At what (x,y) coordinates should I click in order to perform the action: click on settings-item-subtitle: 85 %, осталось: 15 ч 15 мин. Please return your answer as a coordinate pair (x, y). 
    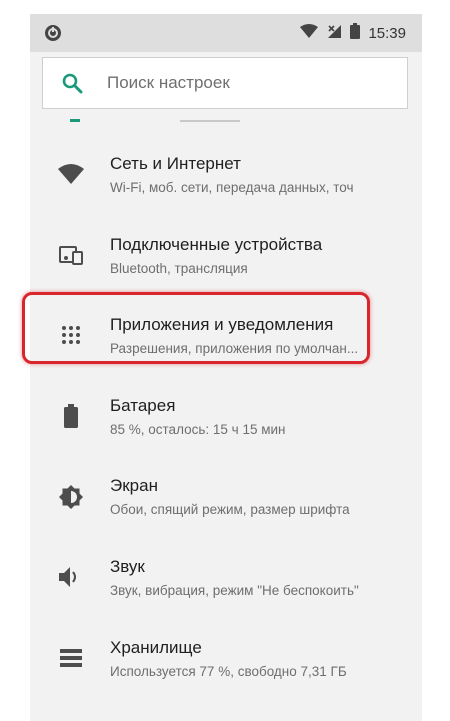
    Looking at the image, I should click on (198, 429).